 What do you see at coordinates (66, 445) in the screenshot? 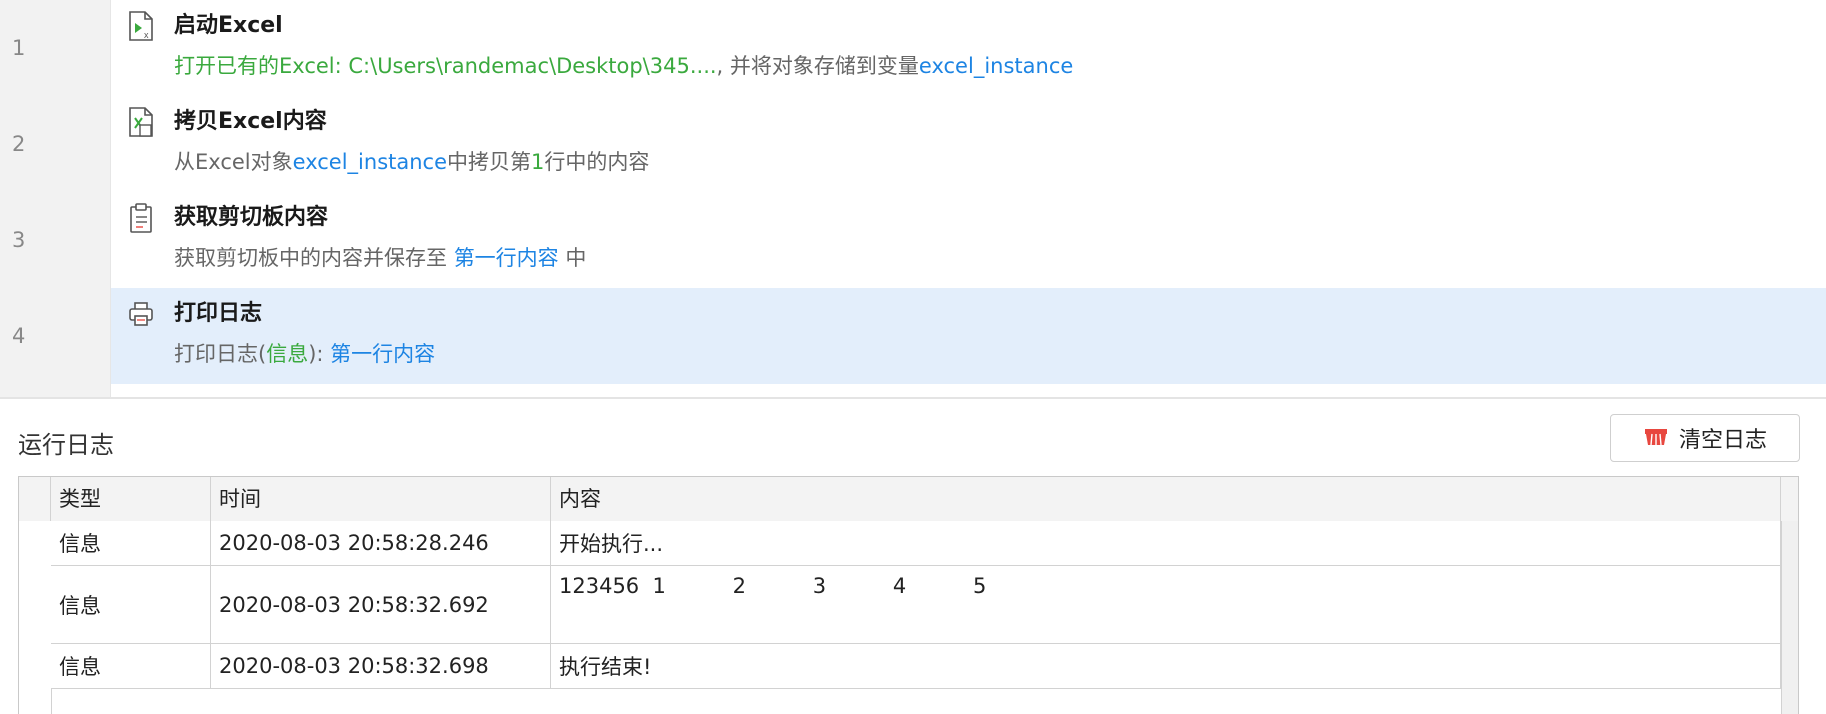
I see `log-panel-title: 运行日志` at bounding box center [66, 445].